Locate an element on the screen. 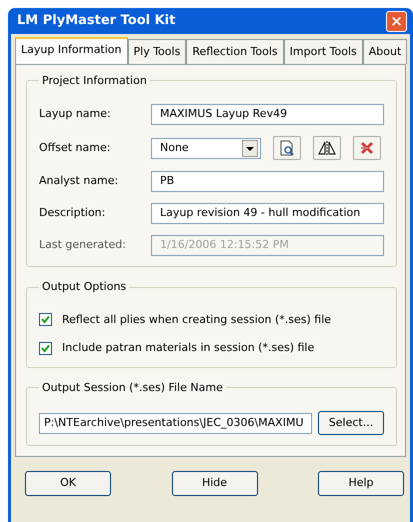 The height and width of the screenshot is (522, 413). input-field: 1/16/2006 12:15:52 PM is located at coordinates (267, 245).